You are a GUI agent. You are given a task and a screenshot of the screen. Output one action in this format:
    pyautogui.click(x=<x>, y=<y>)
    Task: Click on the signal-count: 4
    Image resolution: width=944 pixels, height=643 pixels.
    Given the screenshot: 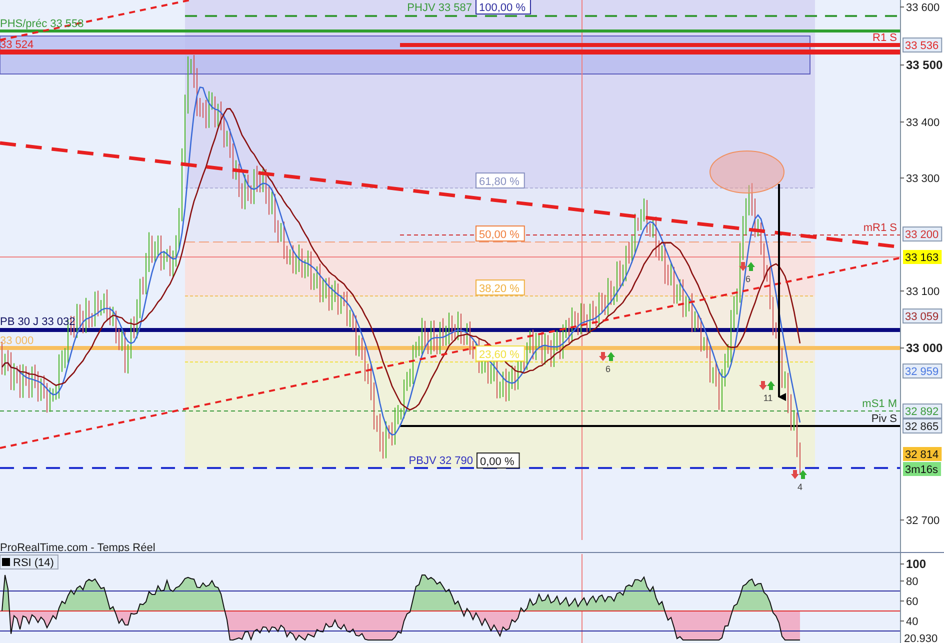 What is the action you would take?
    pyautogui.click(x=800, y=487)
    